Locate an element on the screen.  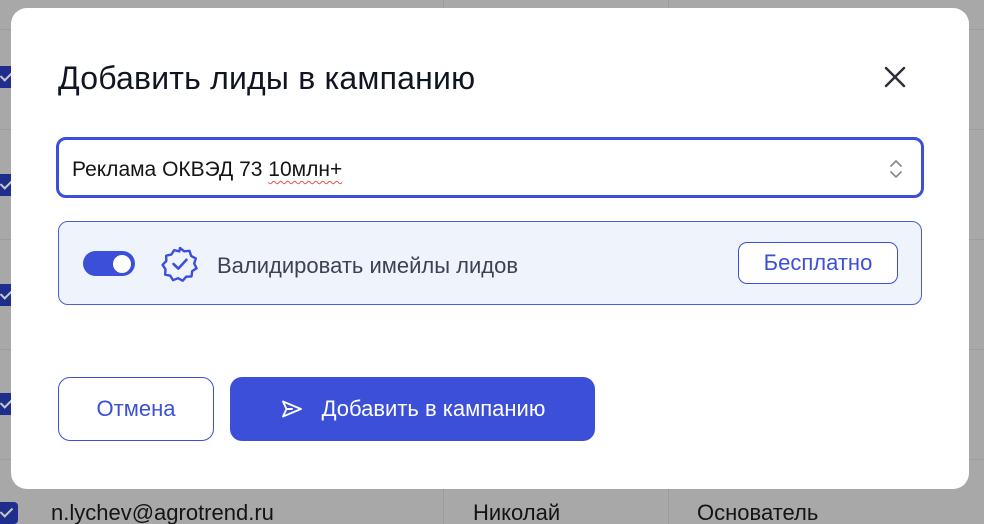
modal-title: Добавить лиды в кампанию is located at coordinates (267, 78).